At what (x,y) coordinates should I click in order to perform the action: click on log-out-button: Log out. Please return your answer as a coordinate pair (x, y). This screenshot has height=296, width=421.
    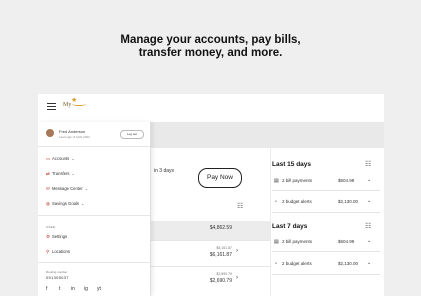
    Looking at the image, I should click on (132, 134).